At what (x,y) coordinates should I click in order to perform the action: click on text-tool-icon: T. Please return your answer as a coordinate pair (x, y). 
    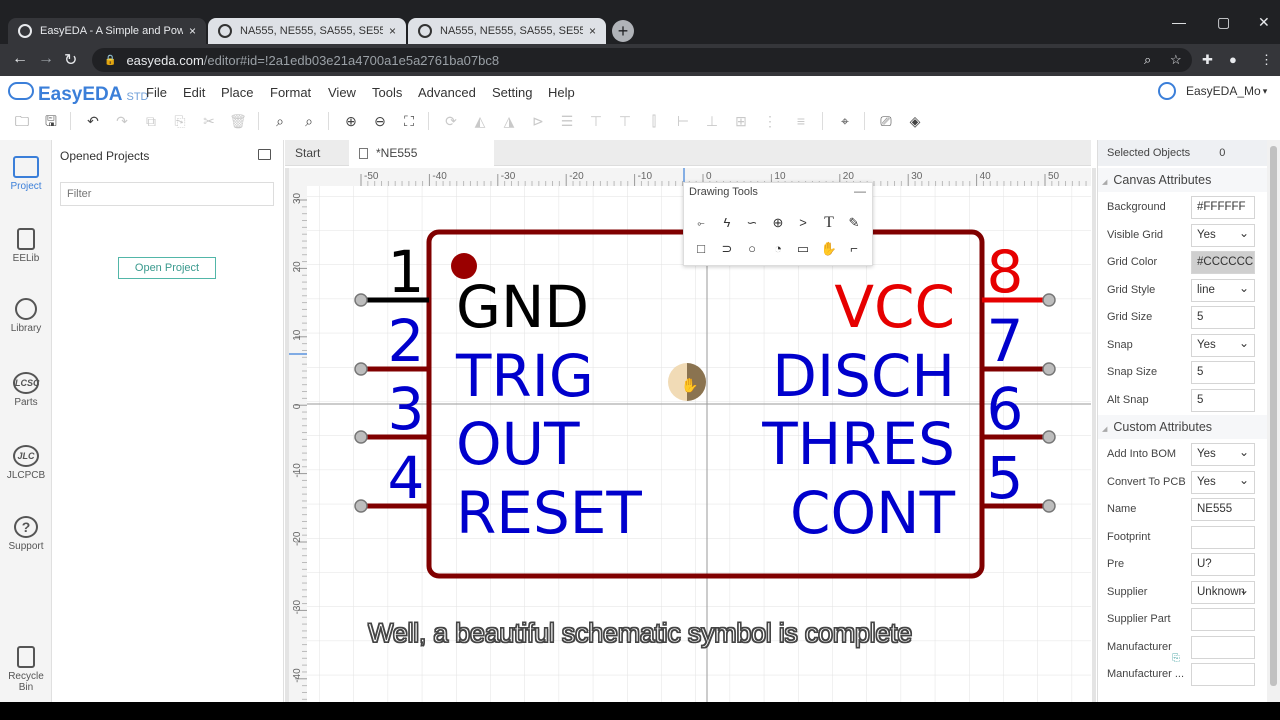
    Looking at the image, I should click on (829, 223).